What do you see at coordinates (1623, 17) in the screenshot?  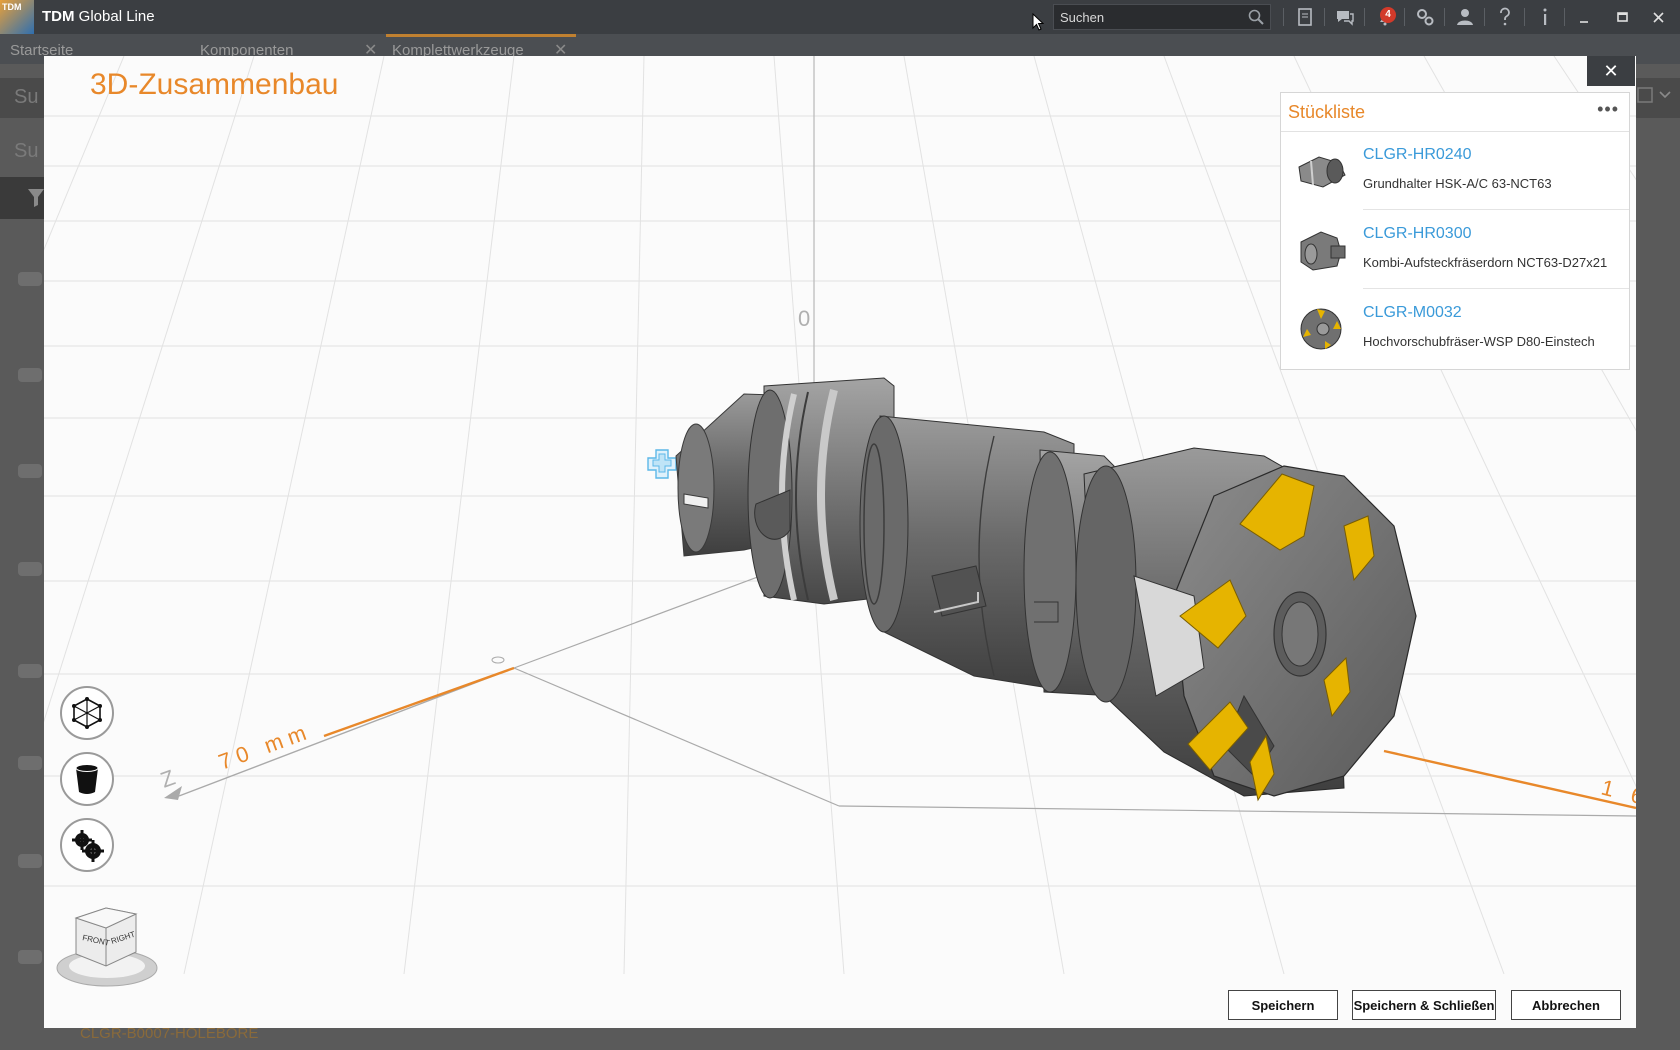 I see `maximize-icon` at bounding box center [1623, 17].